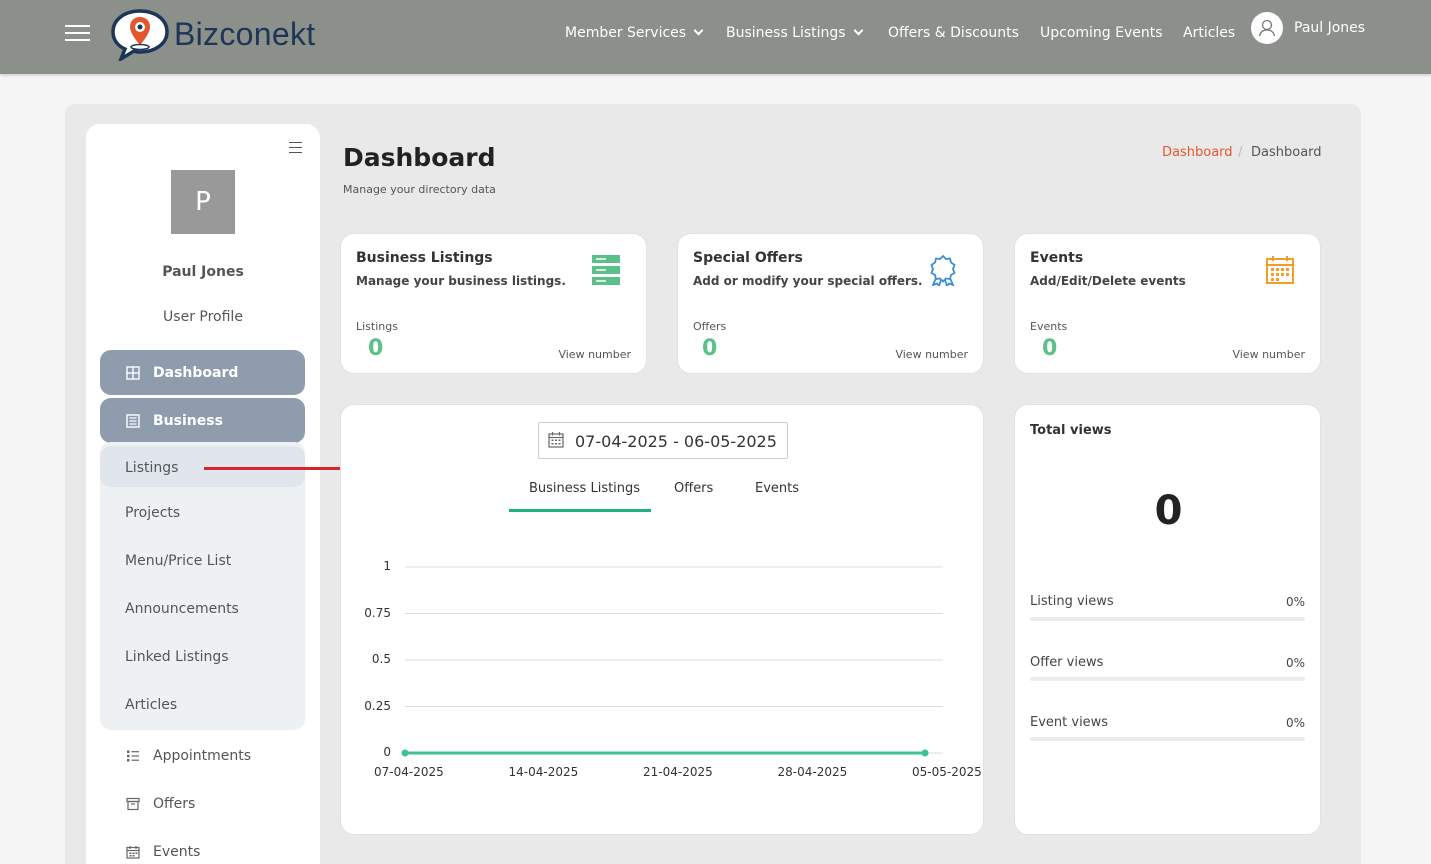 The image size is (1431, 864). I want to click on hamburger-menu-icon, so click(77, 33).